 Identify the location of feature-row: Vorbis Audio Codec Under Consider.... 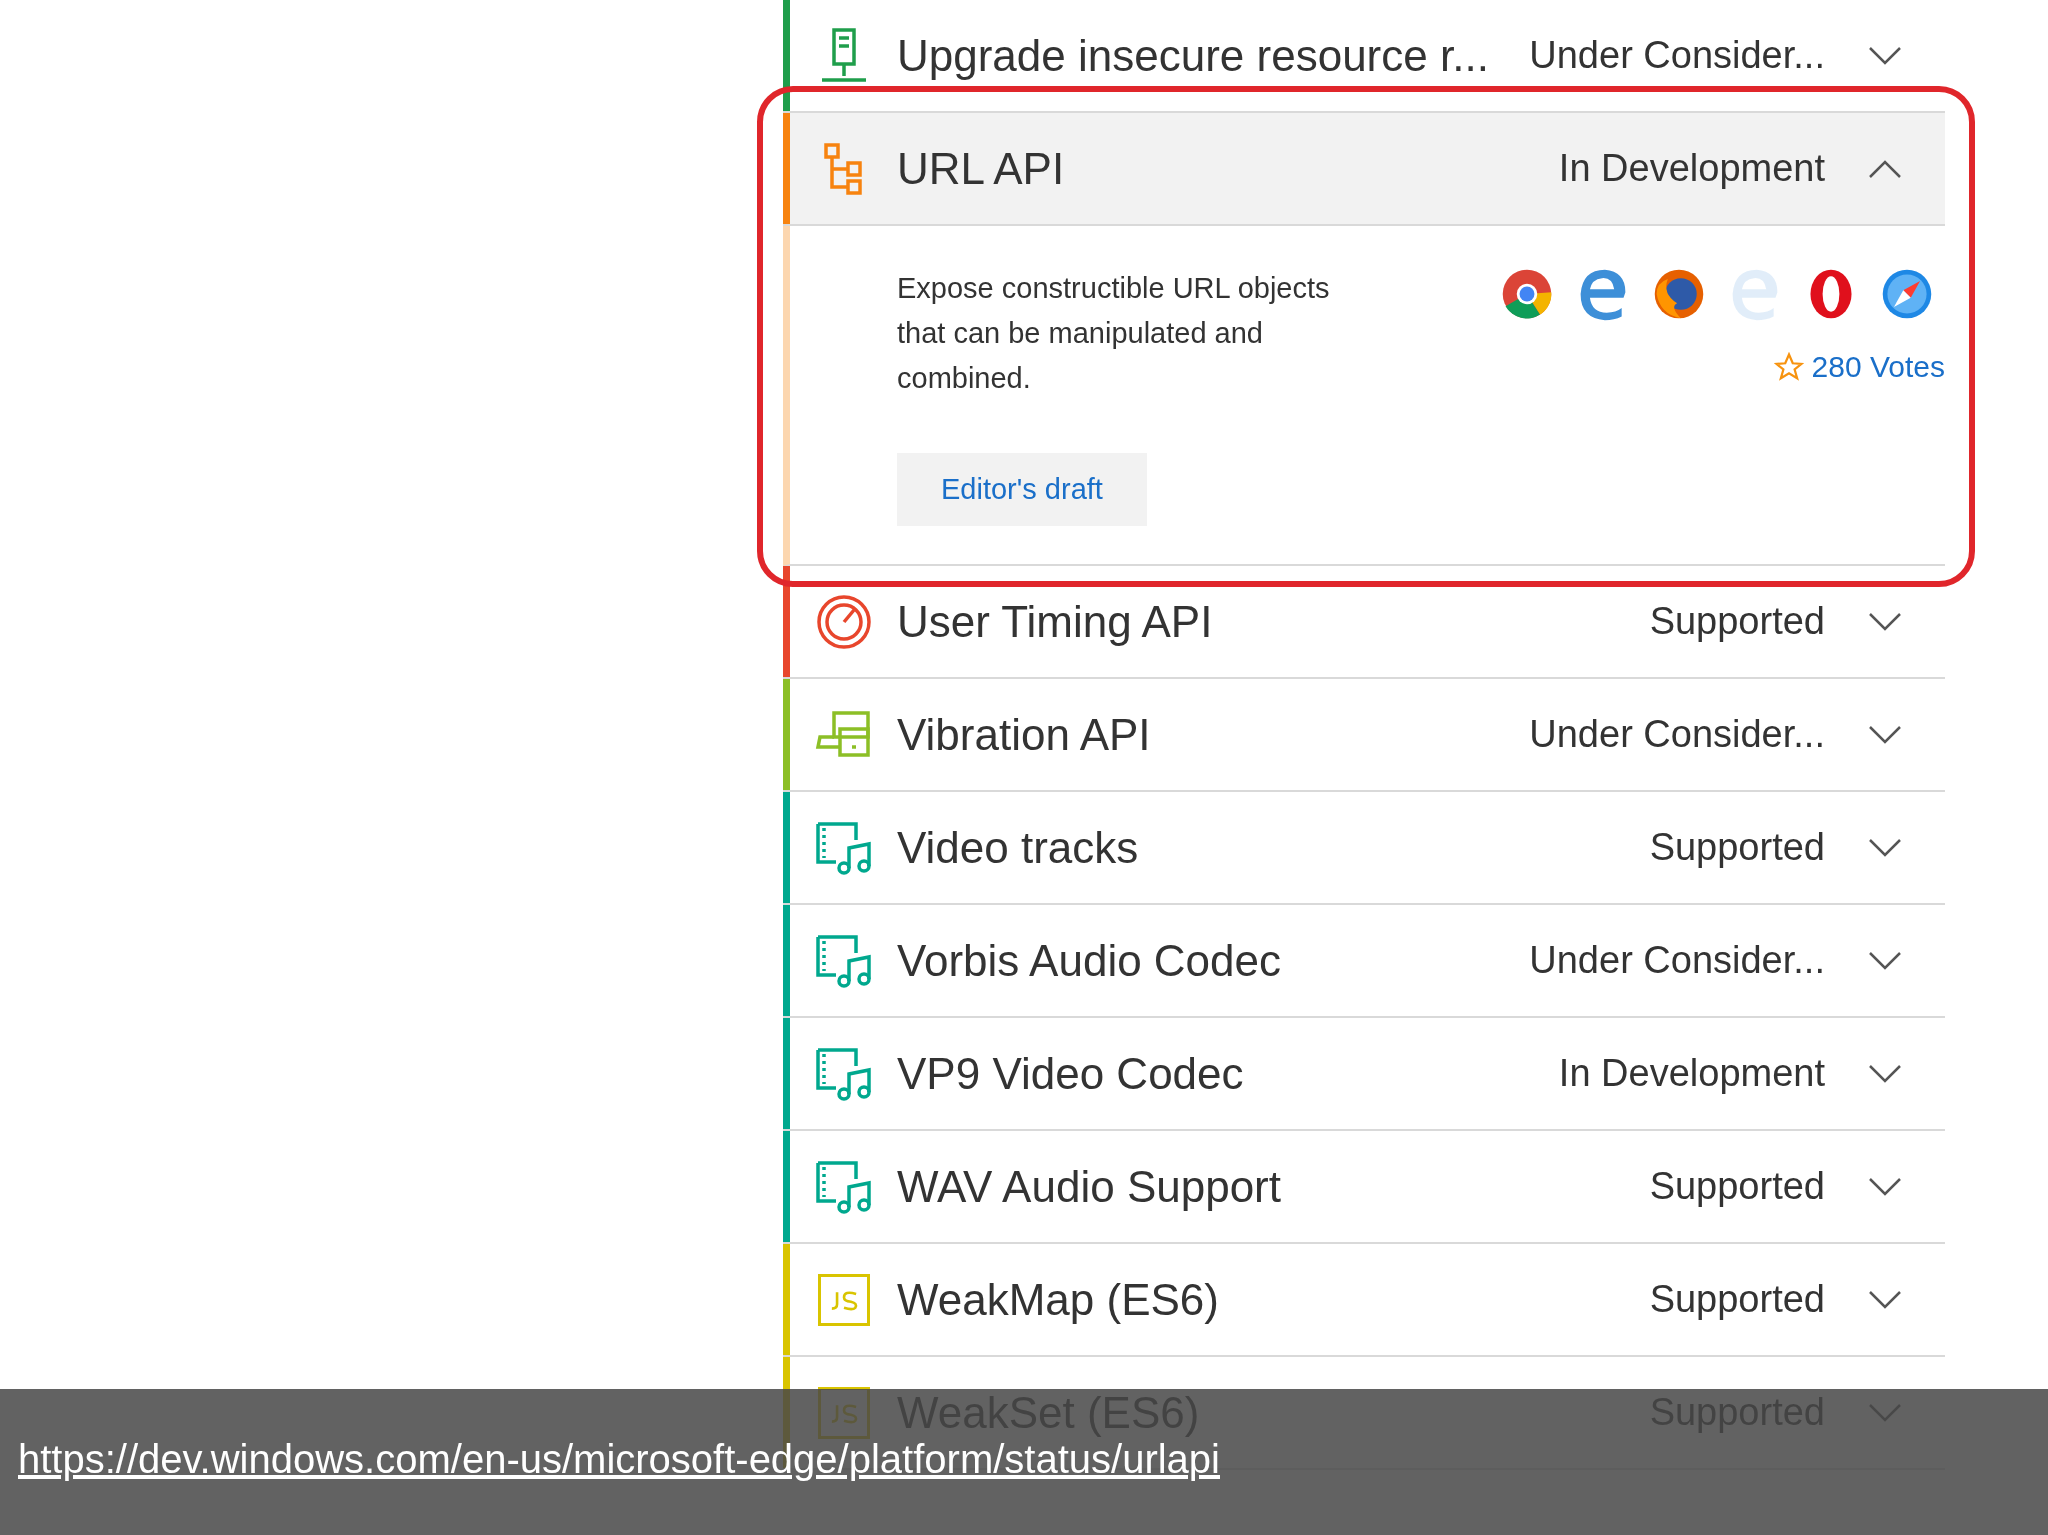
(1364, 961).